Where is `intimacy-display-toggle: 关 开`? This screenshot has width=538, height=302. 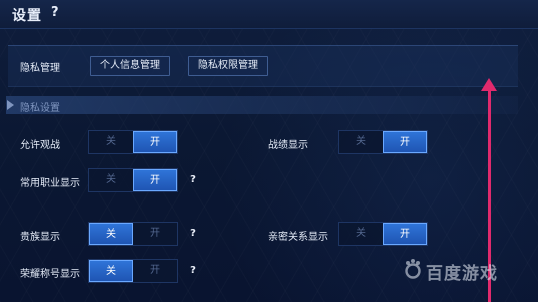 intimacy-display-toggle: 关 开 is located at coordinates (383, 234).